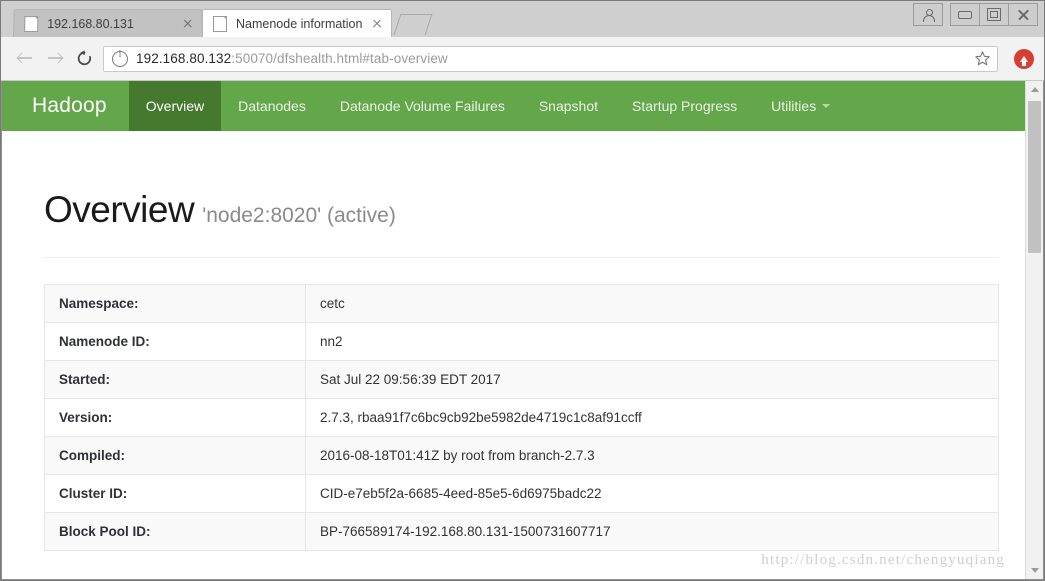 The height and width of the screenshot is (581, 1045). Describe the element at coordinates (299, 23) in the screenshot. I see `tab-title: Namenode information` at that location.